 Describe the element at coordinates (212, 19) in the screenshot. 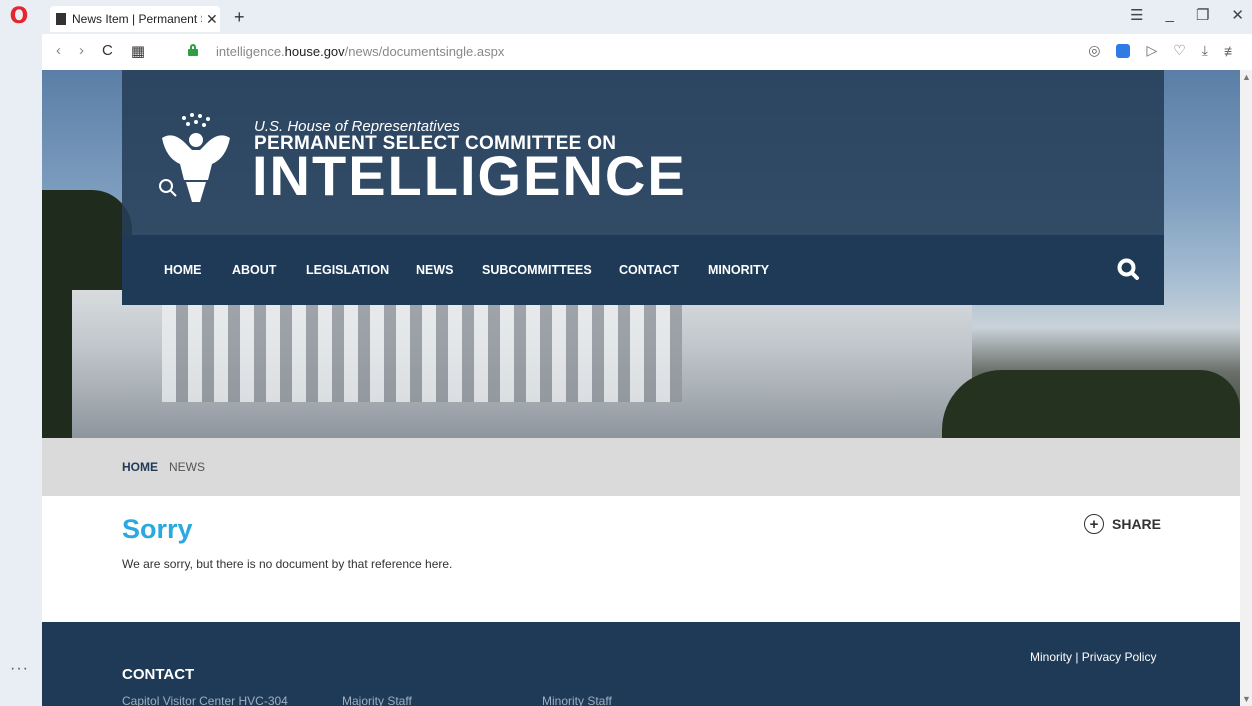

I see `tab-close-icon: ✕` at that location.